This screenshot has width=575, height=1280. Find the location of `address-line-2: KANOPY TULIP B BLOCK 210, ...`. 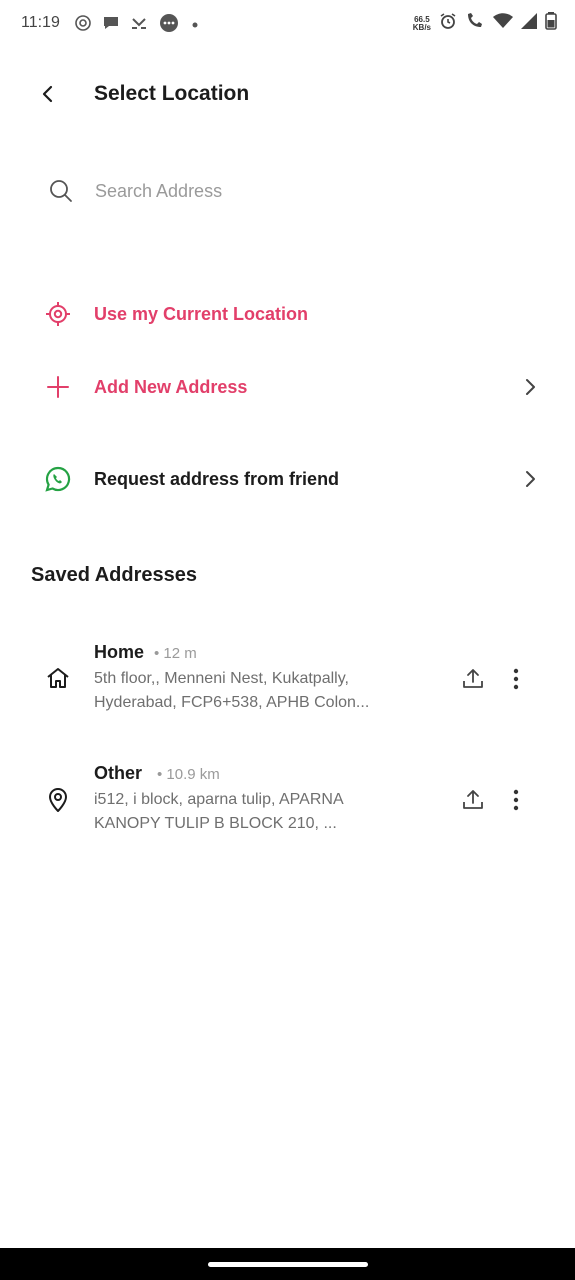

address-line-2: KANOPY TULIP B BLOCK 210, ... is located at coordinates (215, 823).